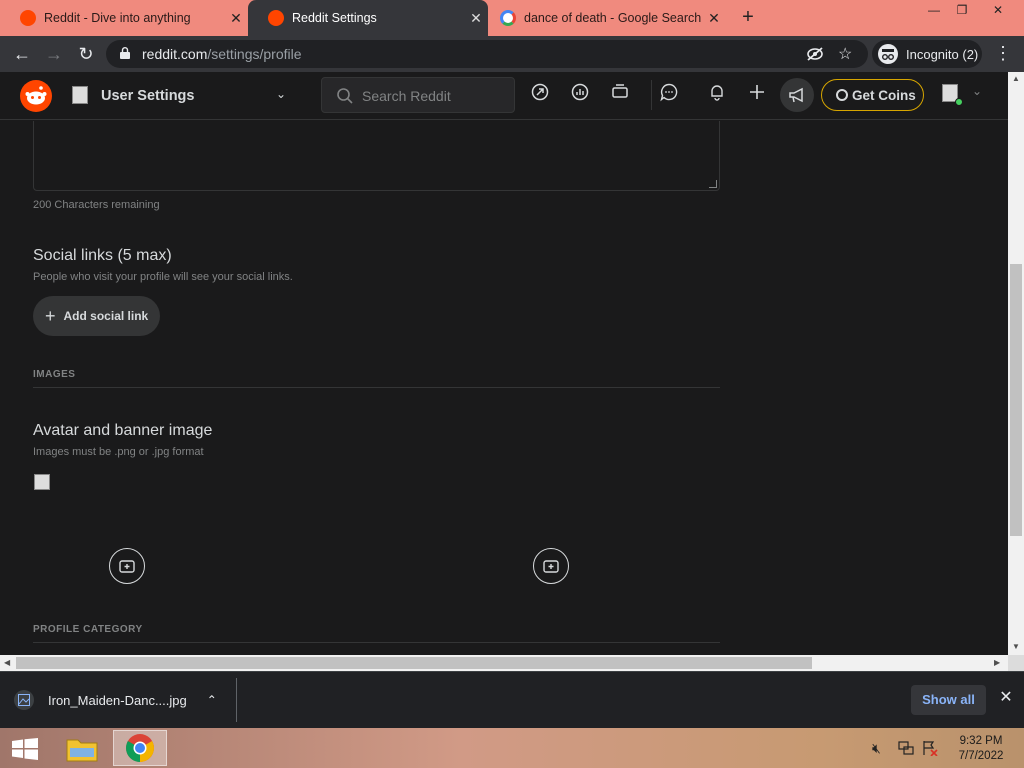  Describe the element at coordinates (551, 566) in the screenshot. I see `upload-banner-button` at that location.